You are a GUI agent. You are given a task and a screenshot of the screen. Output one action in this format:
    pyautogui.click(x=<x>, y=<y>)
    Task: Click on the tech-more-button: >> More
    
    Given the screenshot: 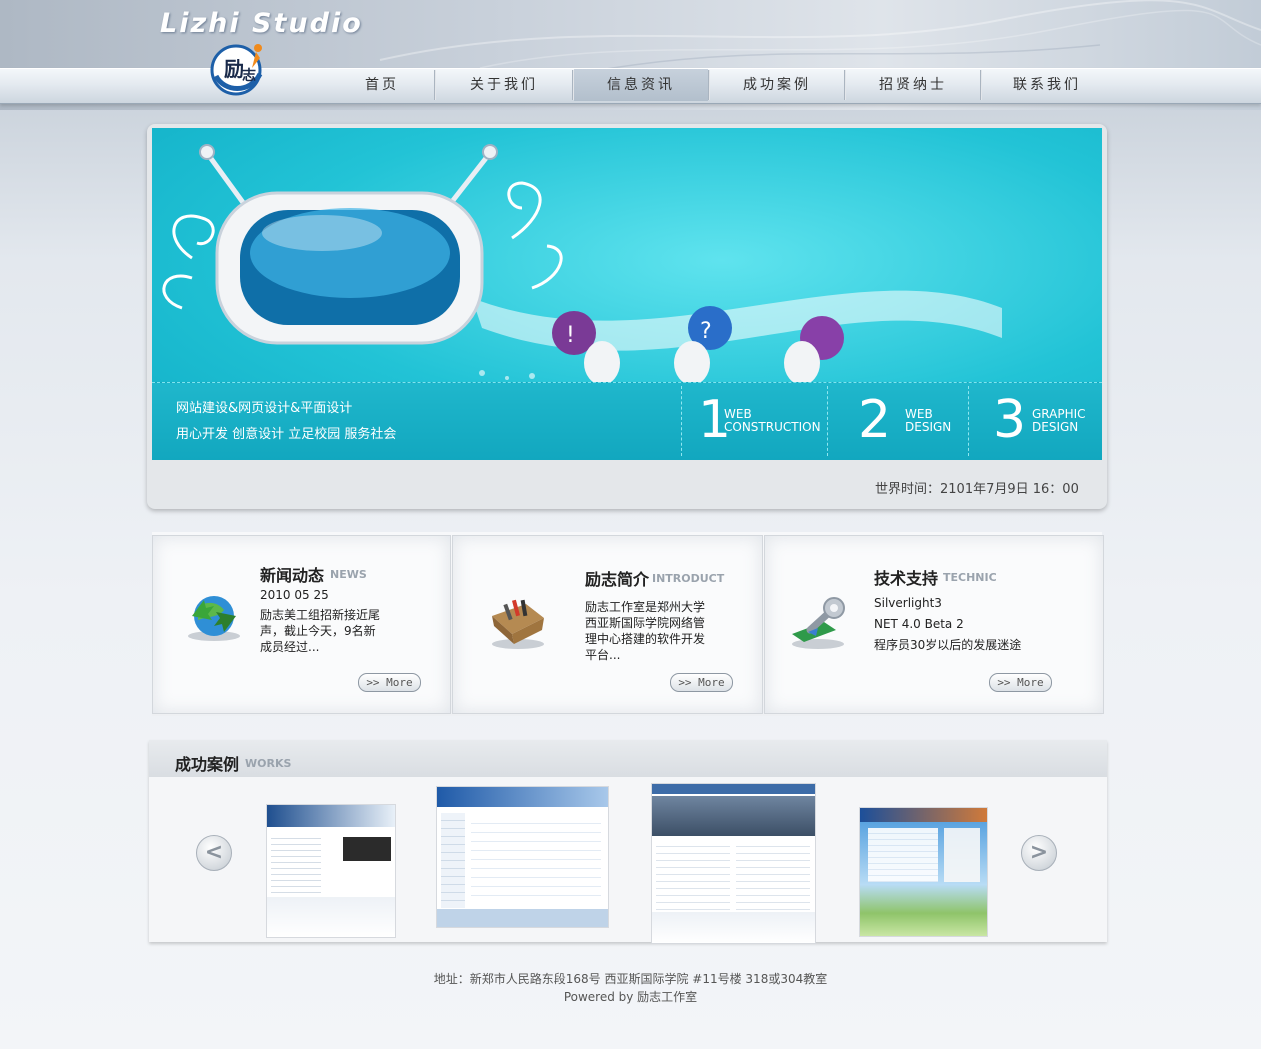 What is the action you would take?
    pyautogui.click(x=1020, y=682)
    